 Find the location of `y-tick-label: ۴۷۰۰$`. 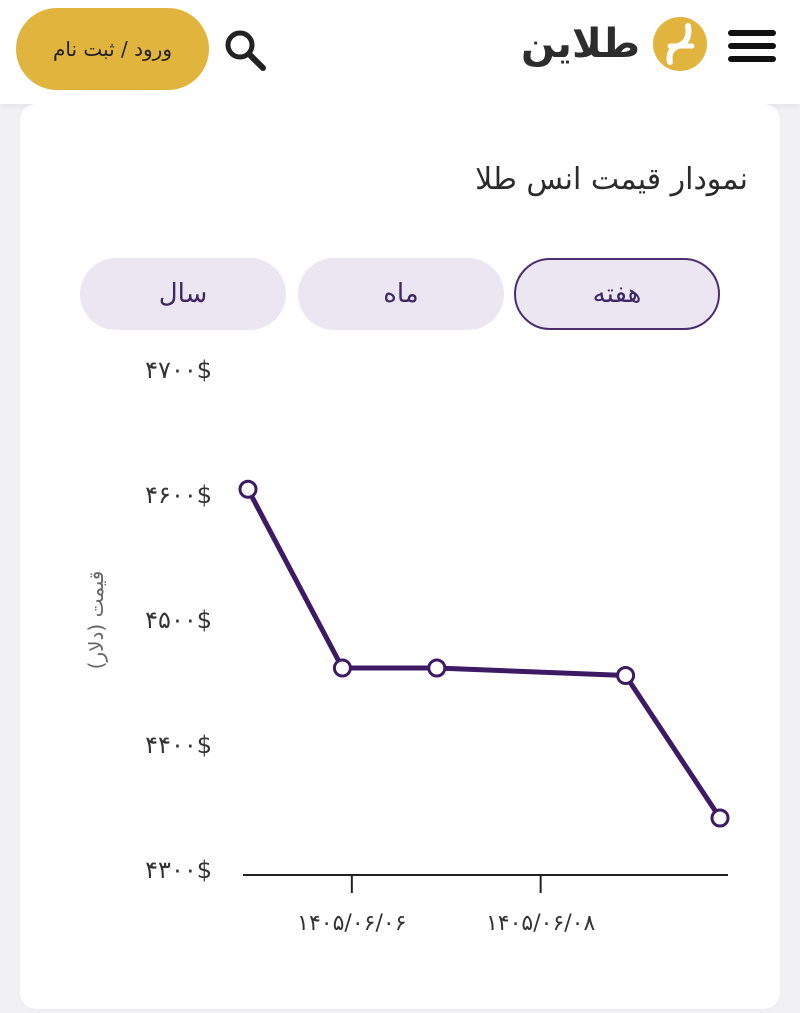

y-tick-label: ۴۷۰۰$ is located at coordinates (178, 370).